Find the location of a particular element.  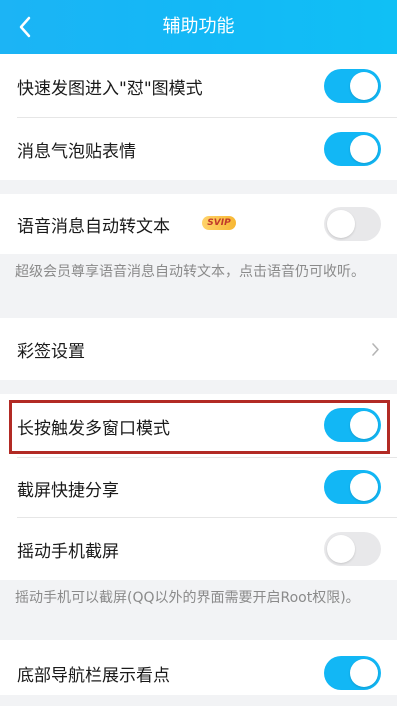

bottom-nav-kandian-toggle is located at coordinates (352, 673).